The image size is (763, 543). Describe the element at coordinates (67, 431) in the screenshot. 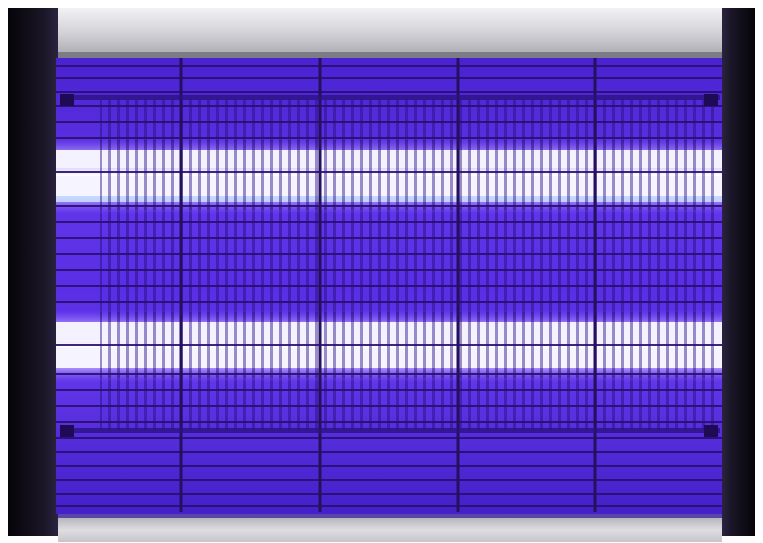

I see `rail-clip-bottom-left` at that location.